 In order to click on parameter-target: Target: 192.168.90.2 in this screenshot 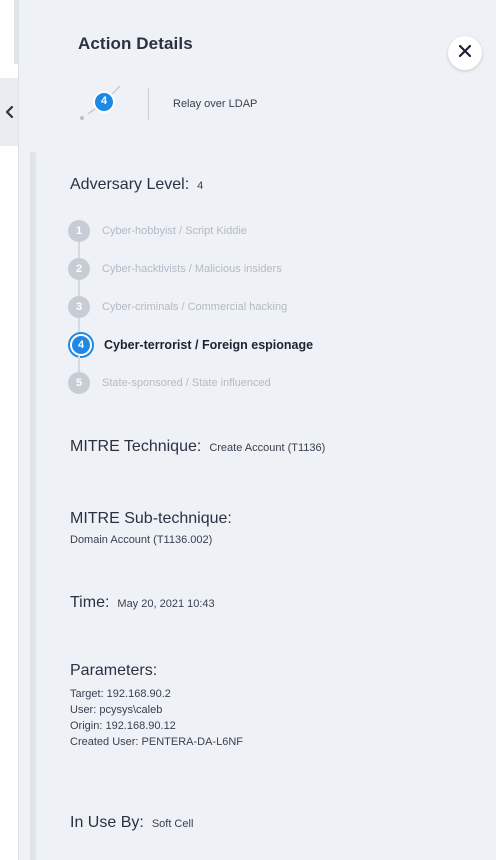, I will do `click(120, 694)`.